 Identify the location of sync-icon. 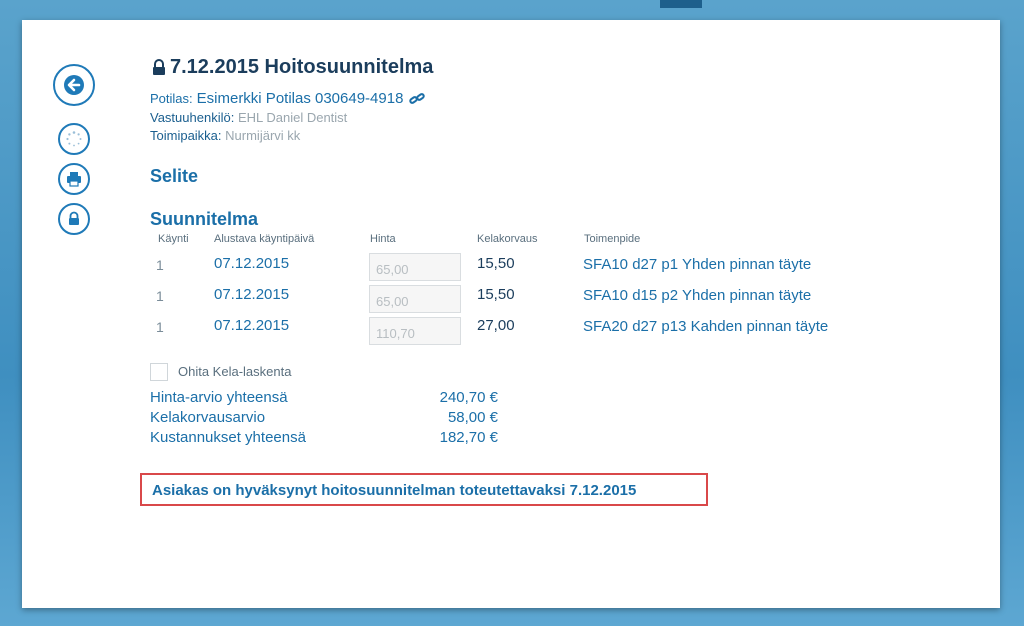
(74, 139).